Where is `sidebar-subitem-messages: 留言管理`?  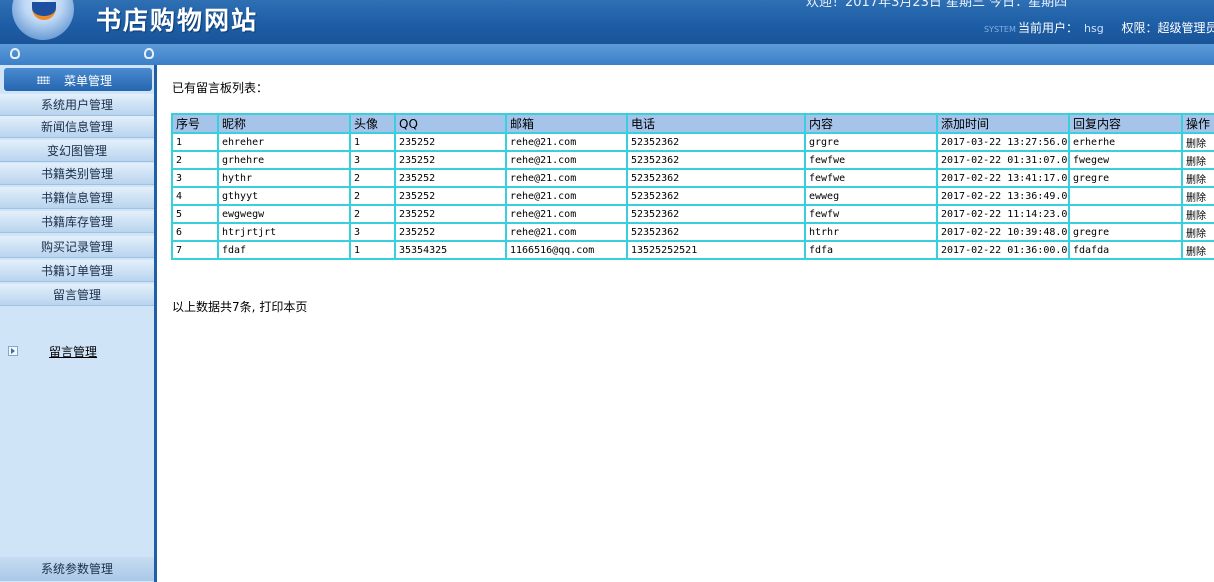 sidebar-subitem-messages: 留言管理 is located at coordinates (77, 351).